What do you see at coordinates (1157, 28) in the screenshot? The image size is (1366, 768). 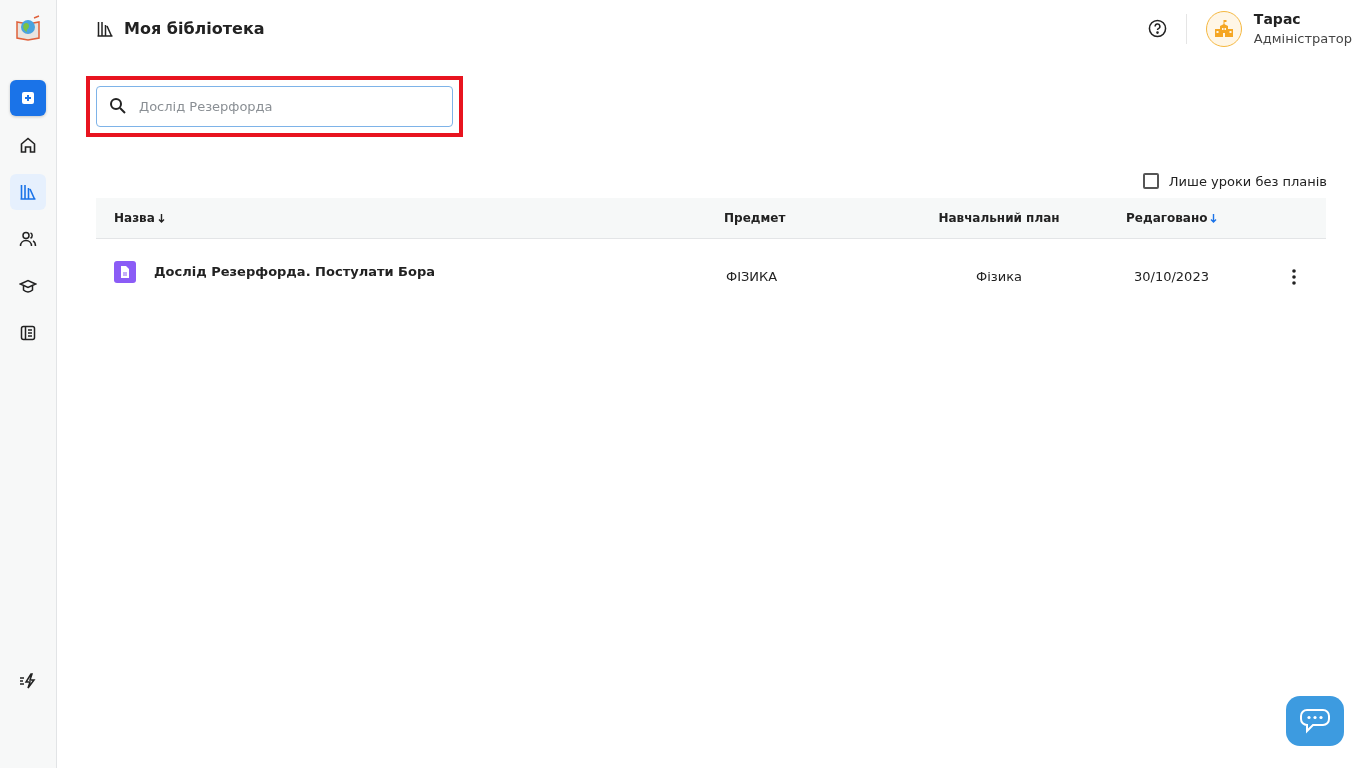 I see `help-icon` at bounding box center [1157, 28].